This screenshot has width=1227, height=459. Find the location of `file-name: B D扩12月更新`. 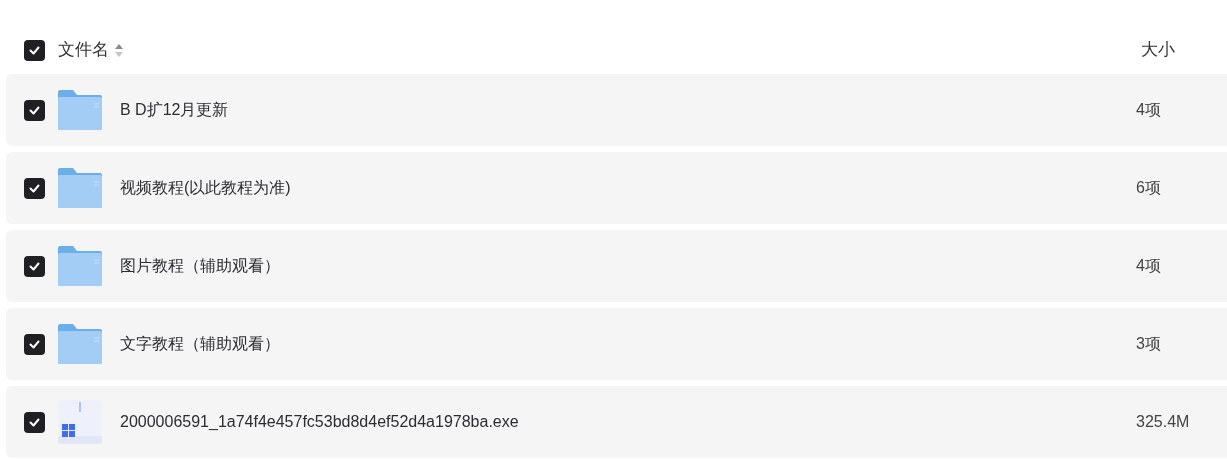

file-name: B D扩12月更新 is located at coordinates (174, 110).